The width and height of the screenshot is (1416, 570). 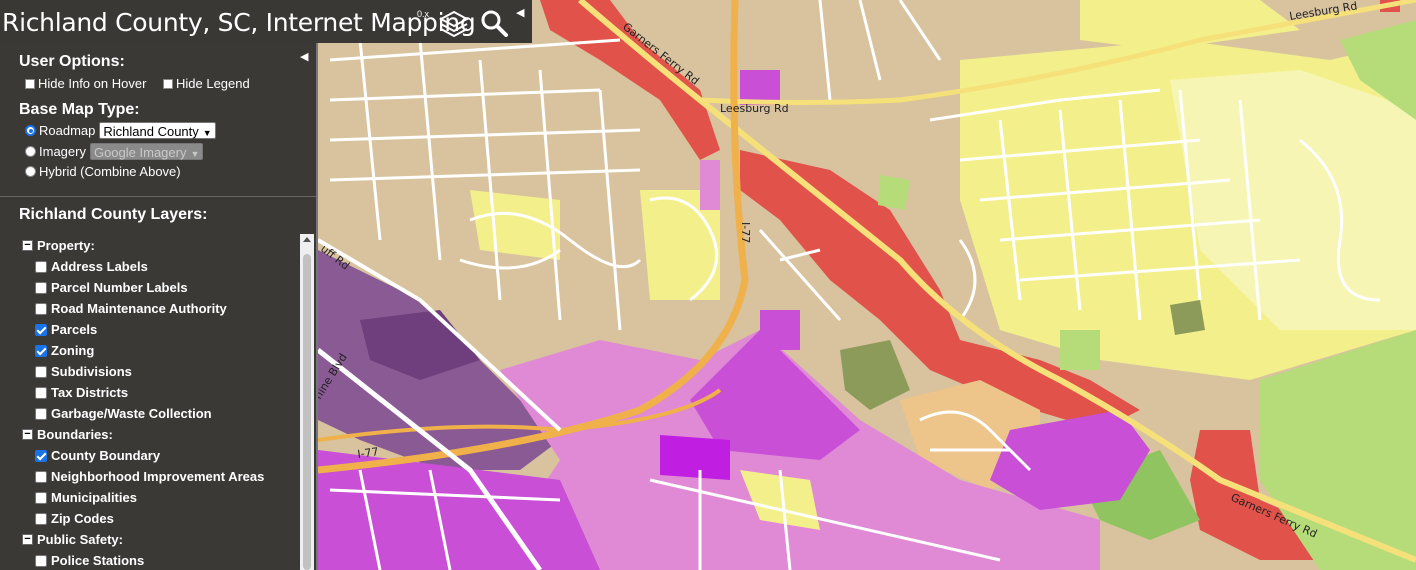 What do you see at coordinates (110, 171) in the screenshot?
I see `hybrid-label: Hybrid (Combine Above)` at bounding box center [110, 171].